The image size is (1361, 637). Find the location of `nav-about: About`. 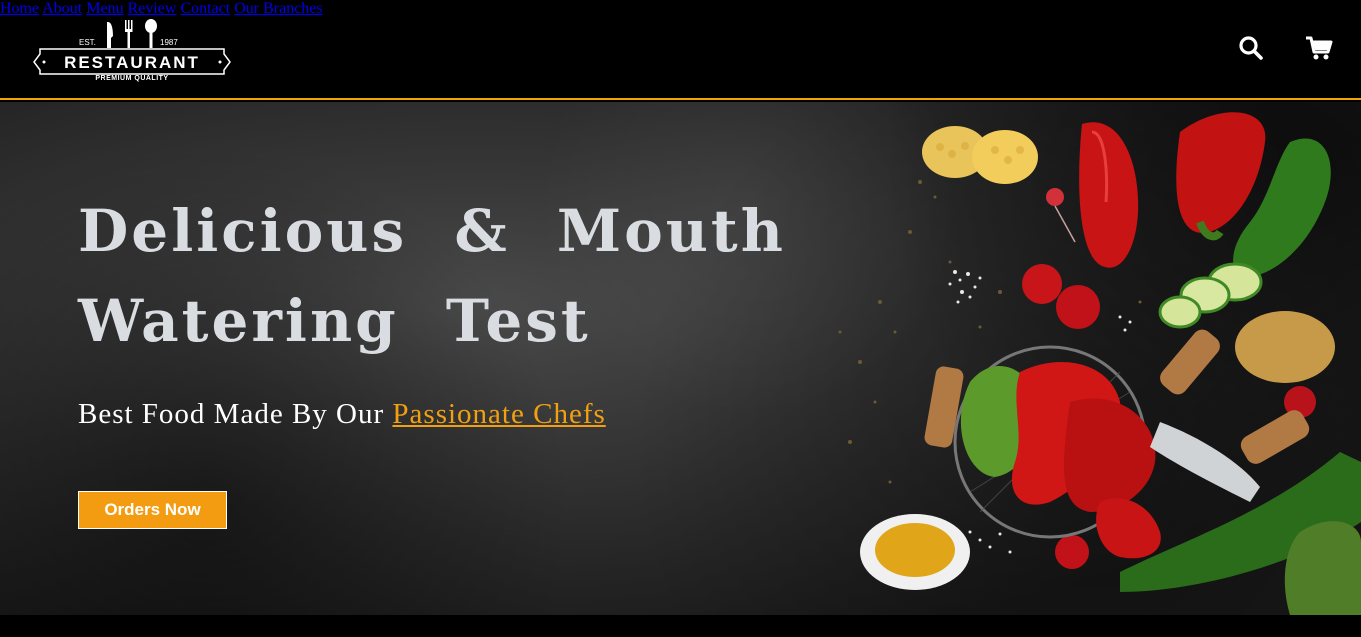

nav-about: About is located at coordinates (62, 8).